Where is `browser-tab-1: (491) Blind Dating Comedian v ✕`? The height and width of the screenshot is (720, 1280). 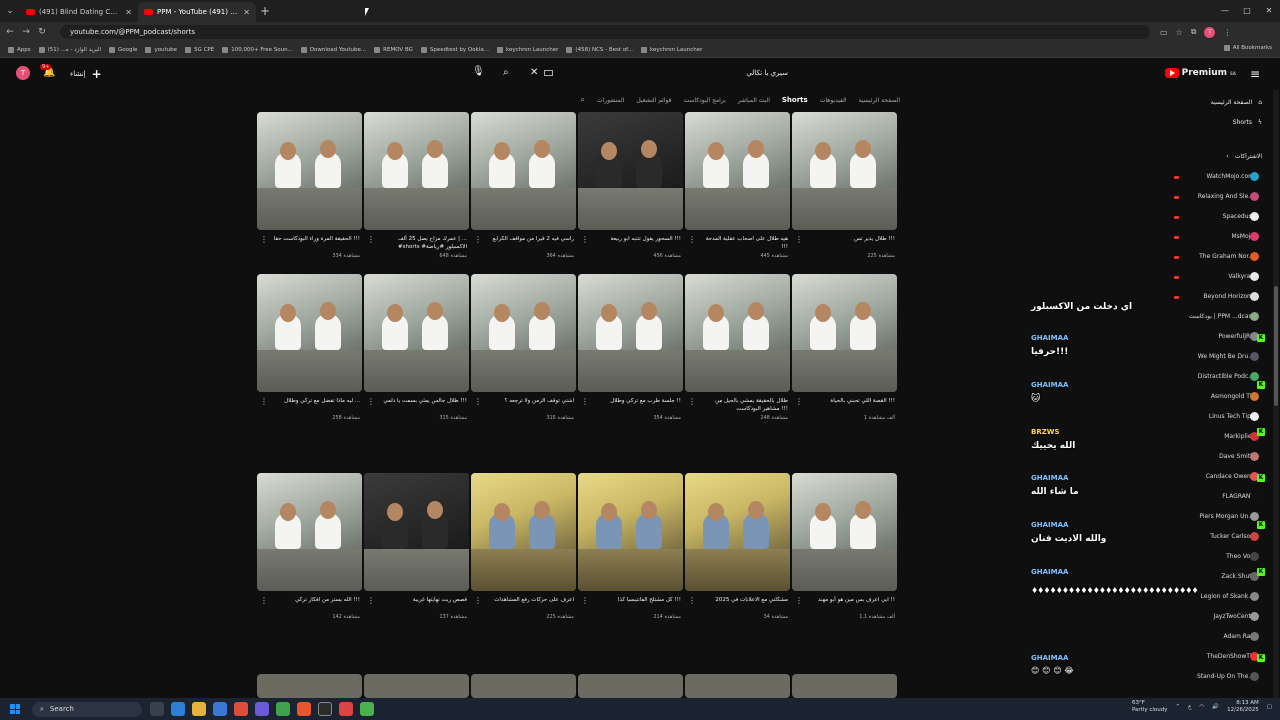 browser-tab-1: (491) Blind Dating Comedian v ✕ is located at coordinates (79, 12).